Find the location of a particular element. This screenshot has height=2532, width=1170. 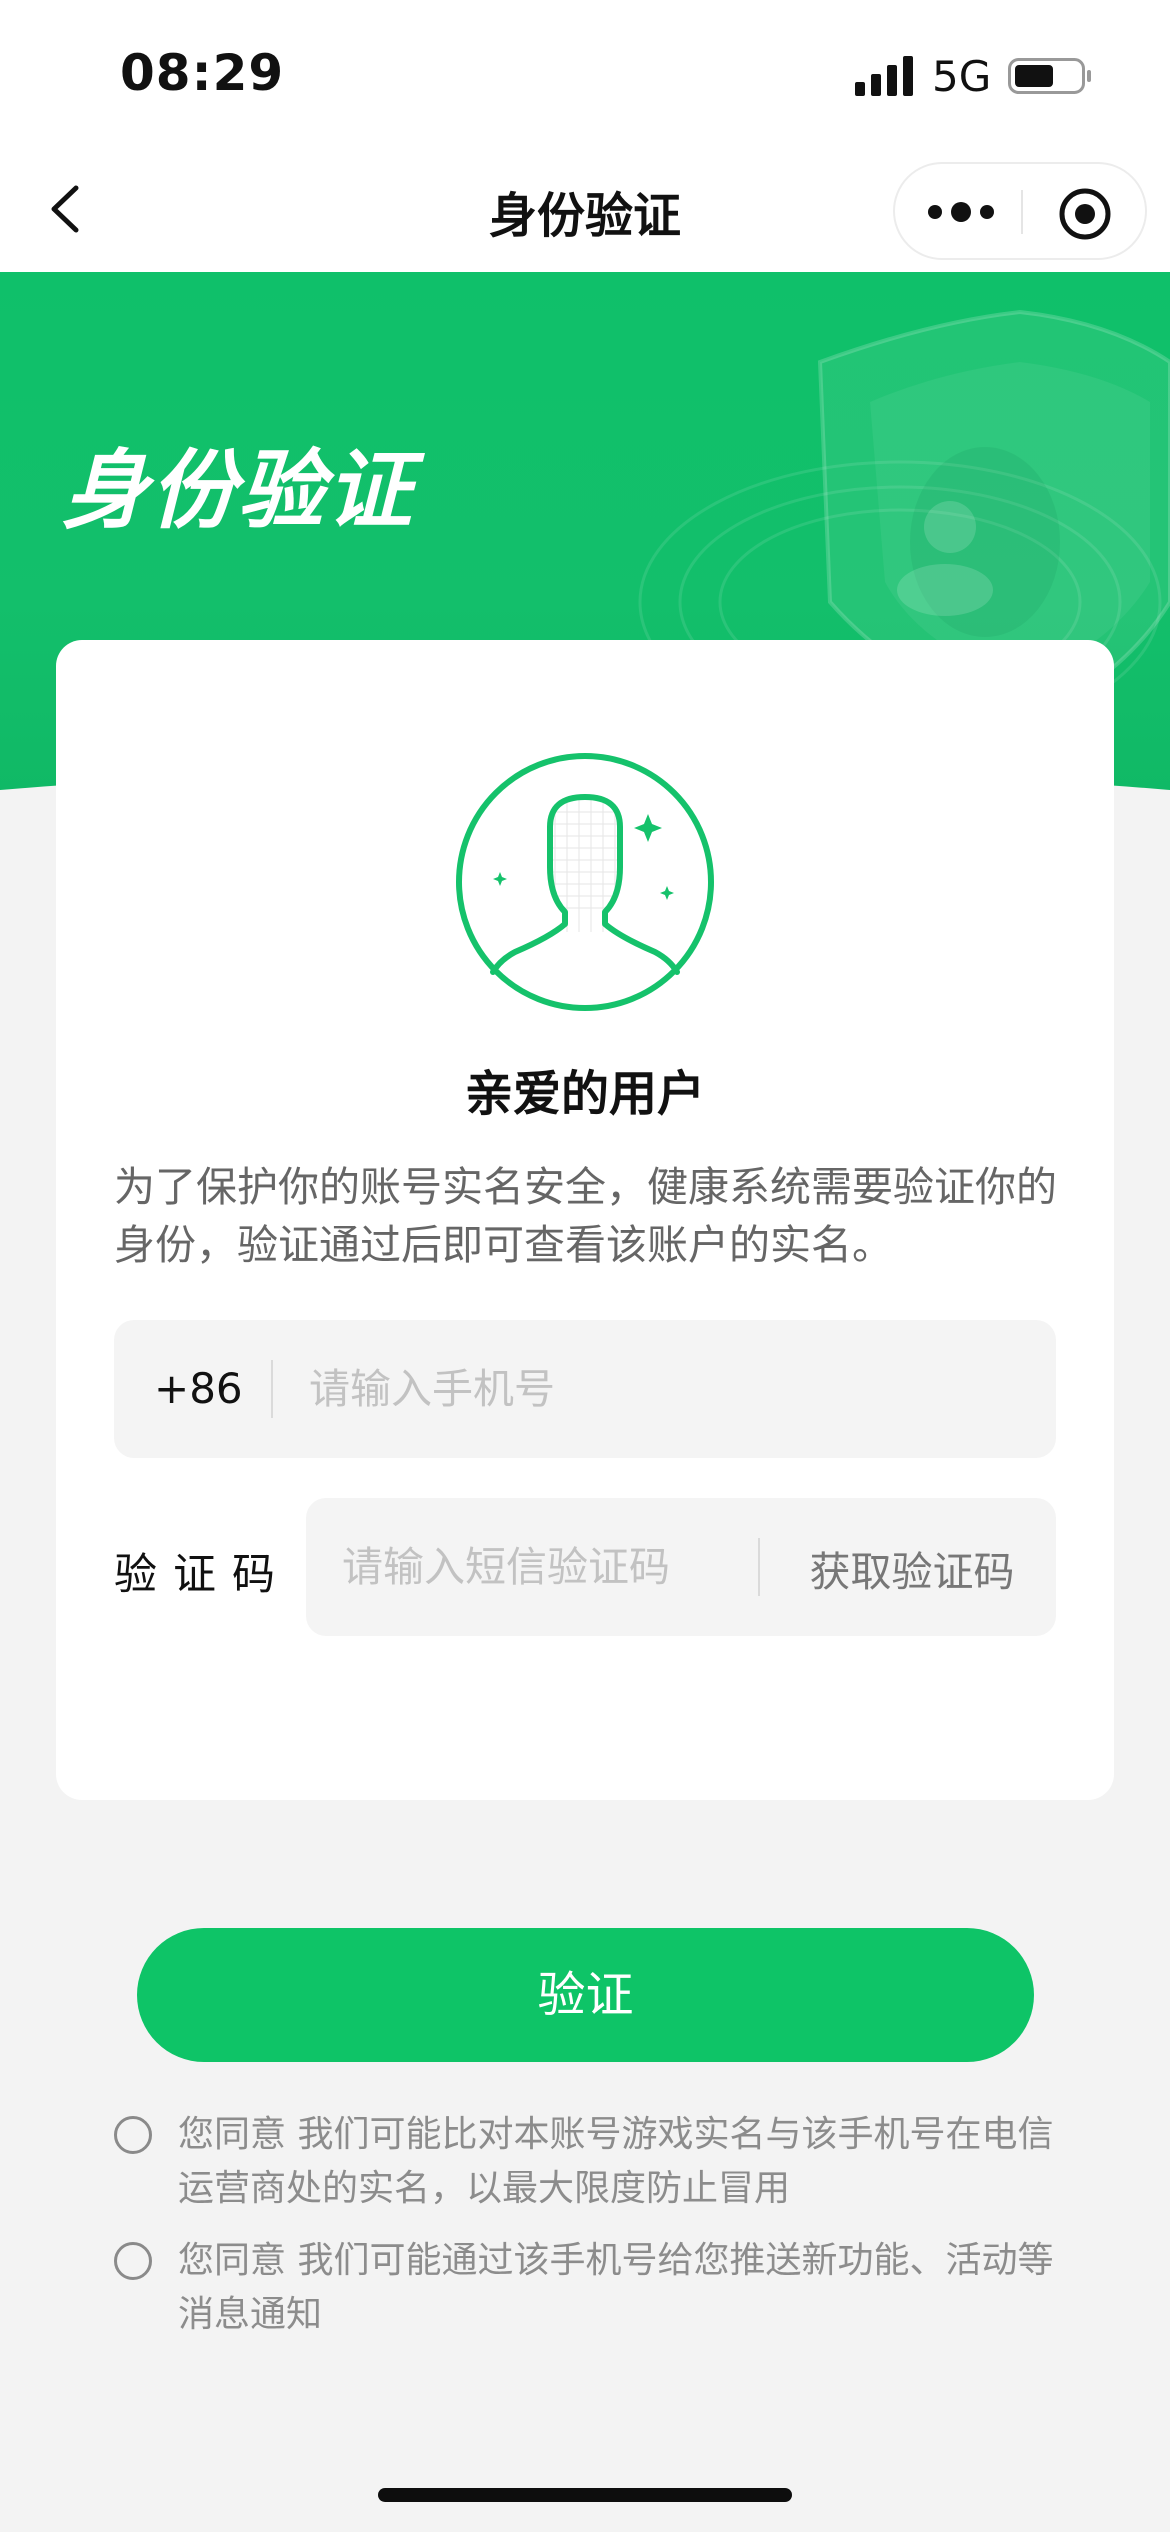

code-field: 获取验证码 is located at coordinates (681, 1567).